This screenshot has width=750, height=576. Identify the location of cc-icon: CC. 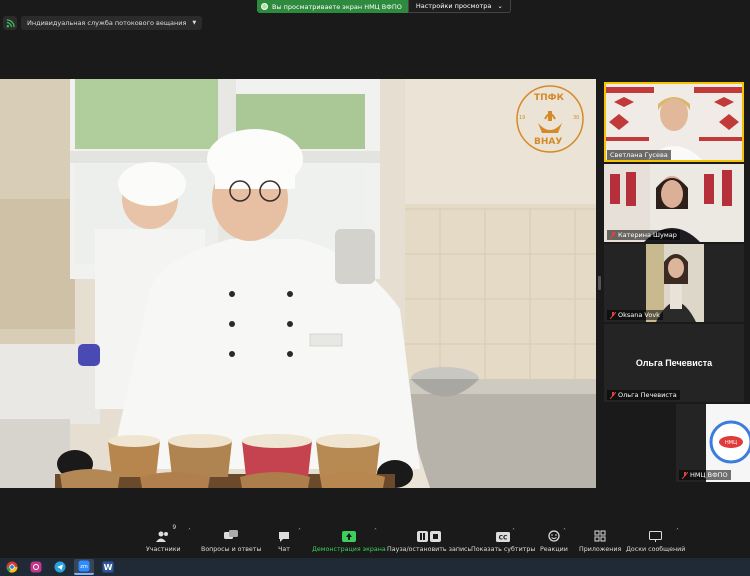
(503, 534).